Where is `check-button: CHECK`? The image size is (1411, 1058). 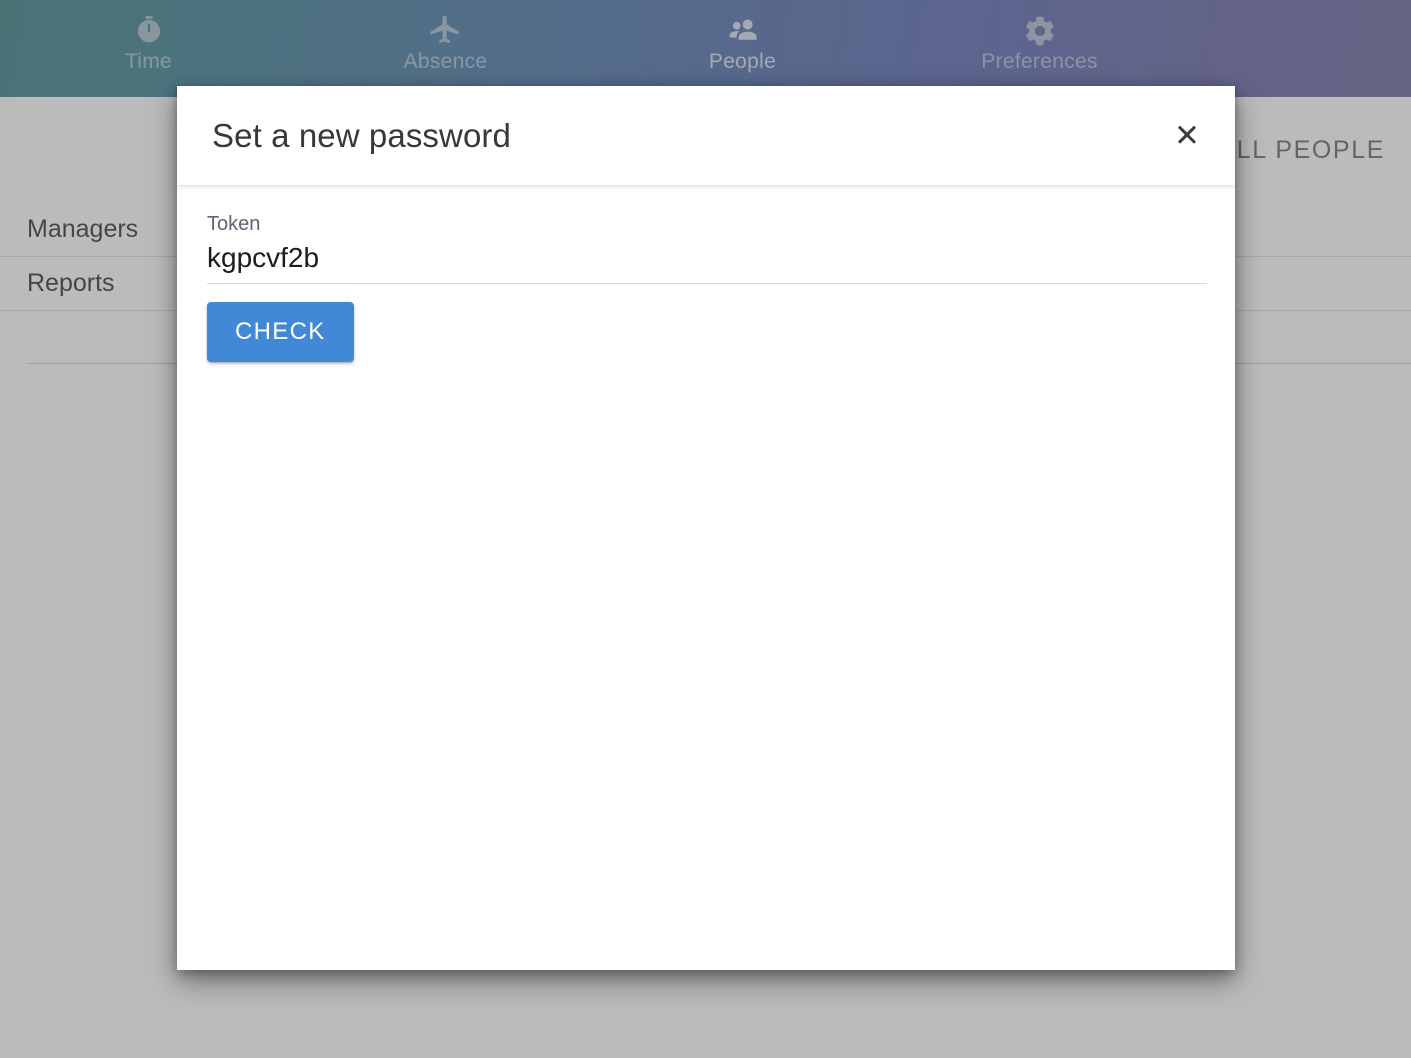 check-button: CHECK is located at coordinates (280, 332).